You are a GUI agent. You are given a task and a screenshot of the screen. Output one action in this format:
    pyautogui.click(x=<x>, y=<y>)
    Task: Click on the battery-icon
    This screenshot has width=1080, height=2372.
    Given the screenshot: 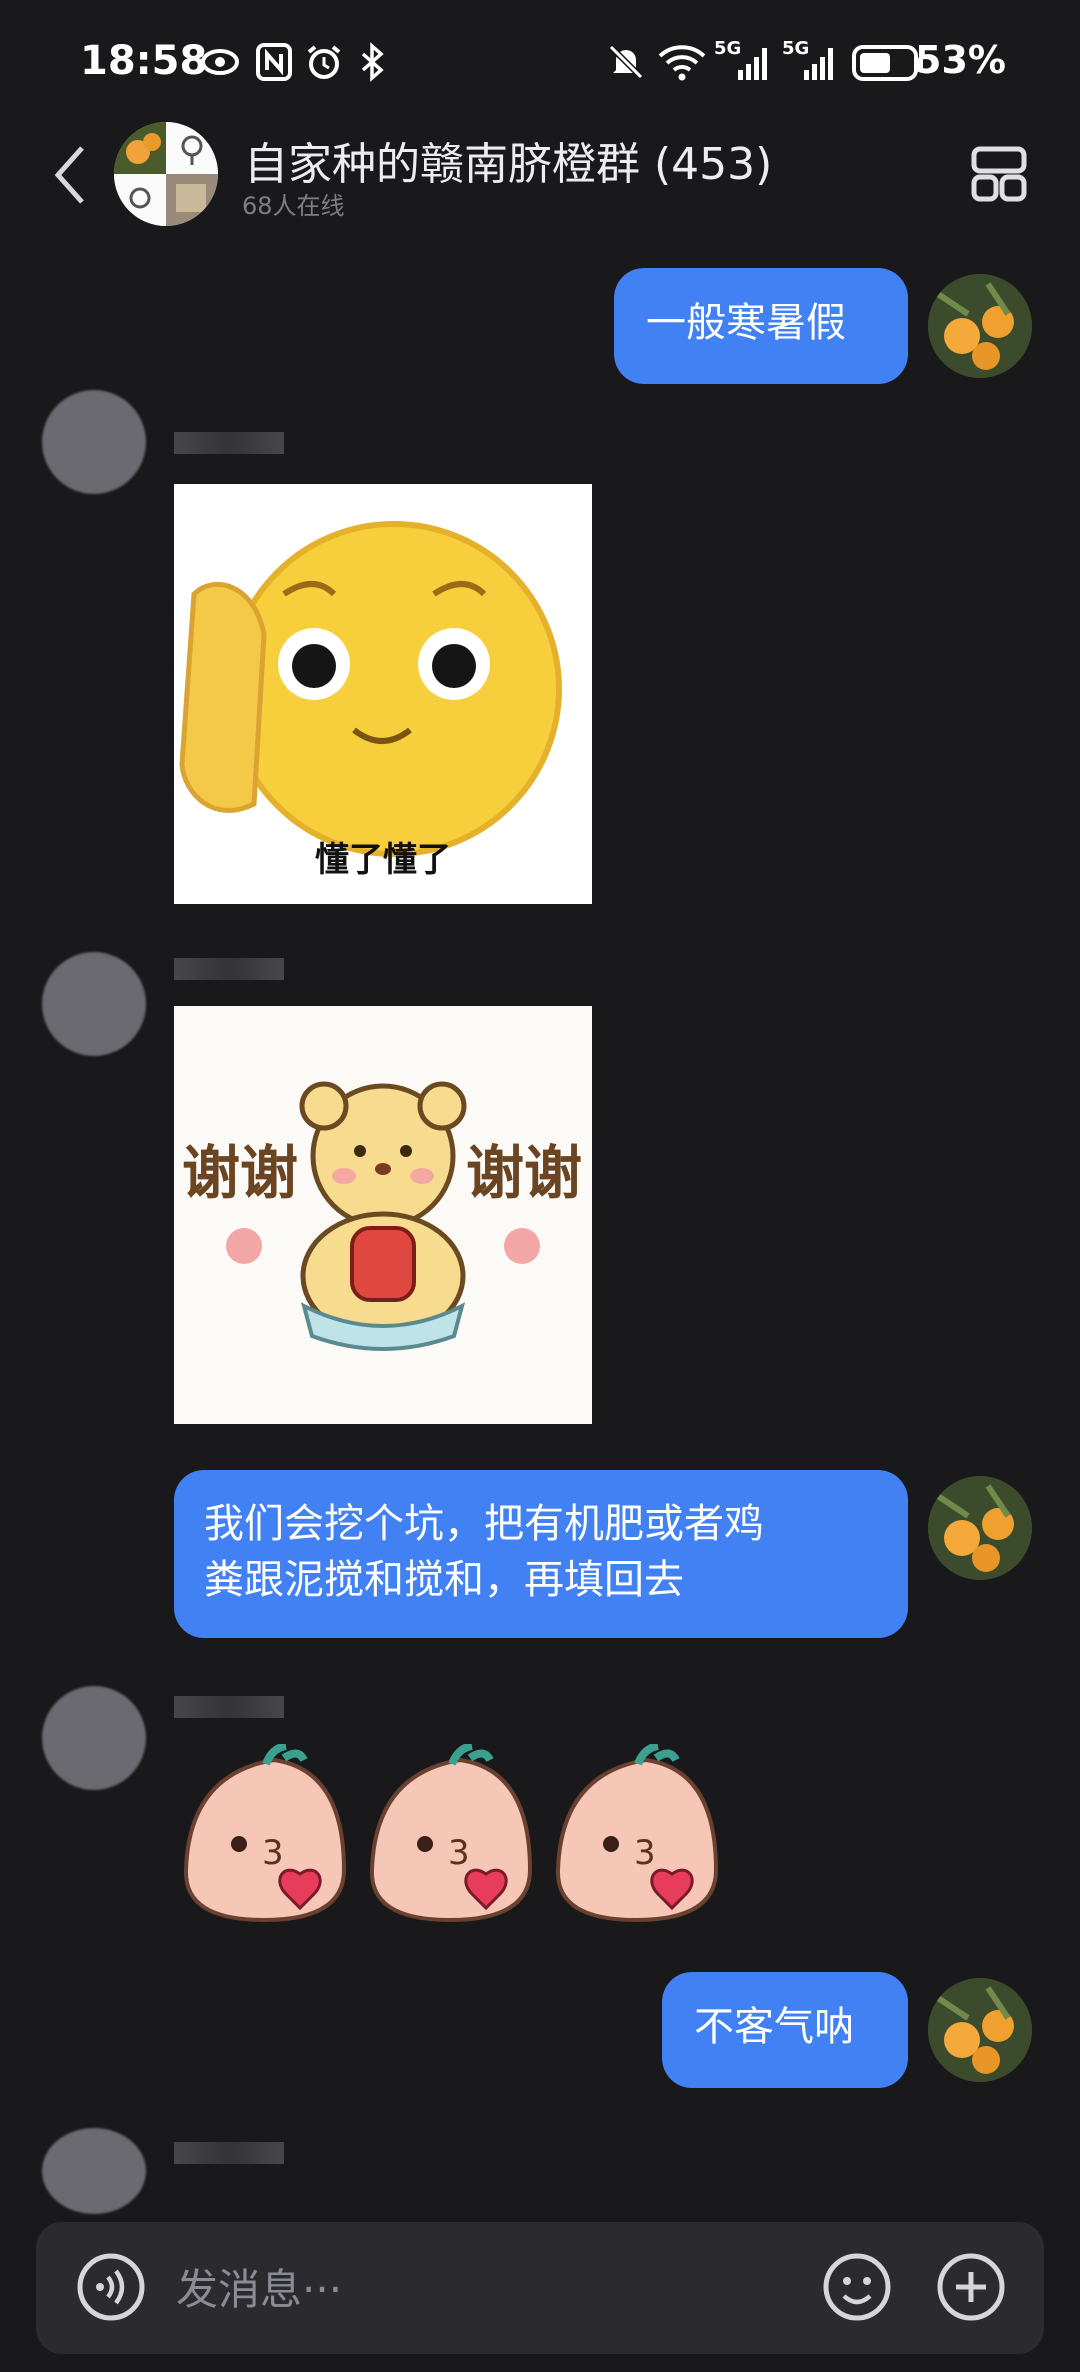 What is the action you would take?
    pyautogui.click(x=887, y=63)
    